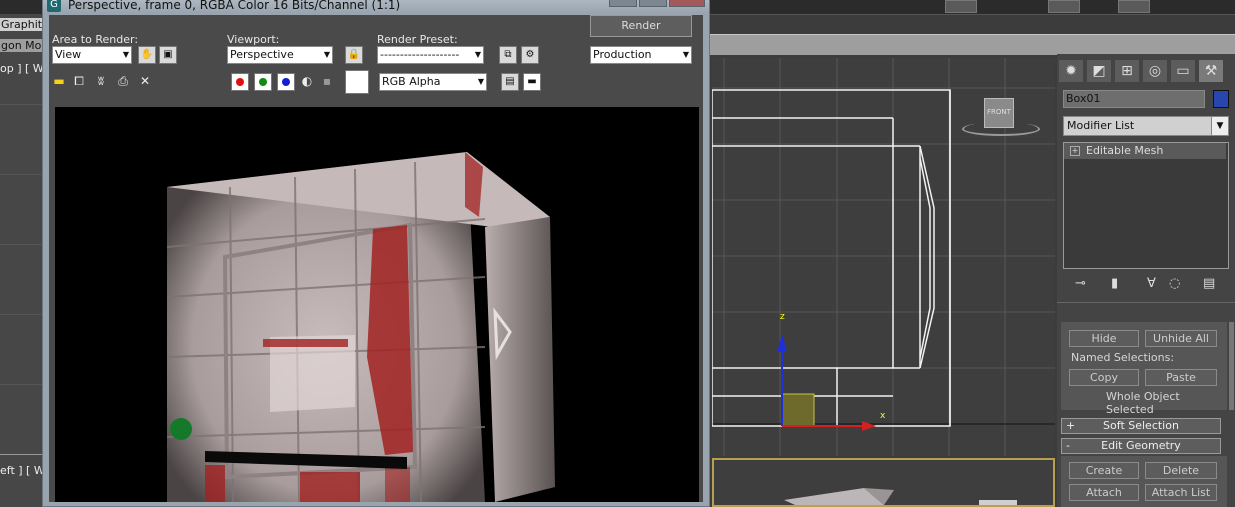  I want to click on render-button: Render, so click(641, 26).